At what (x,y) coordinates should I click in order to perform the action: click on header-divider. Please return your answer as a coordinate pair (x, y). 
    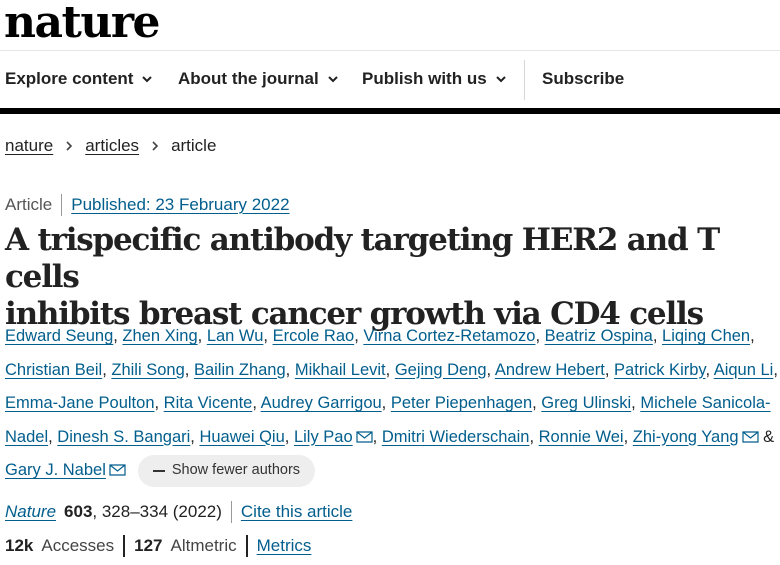
    Looking at the image, I should click on (390, 50).